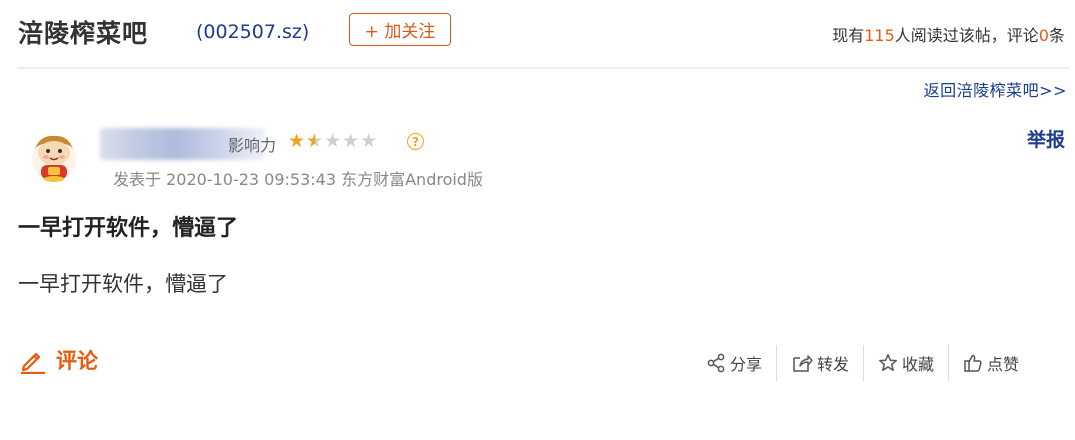 This screenshot has height=440, width=1075. I want to click on comment-label: 评论, so click(77, 361).